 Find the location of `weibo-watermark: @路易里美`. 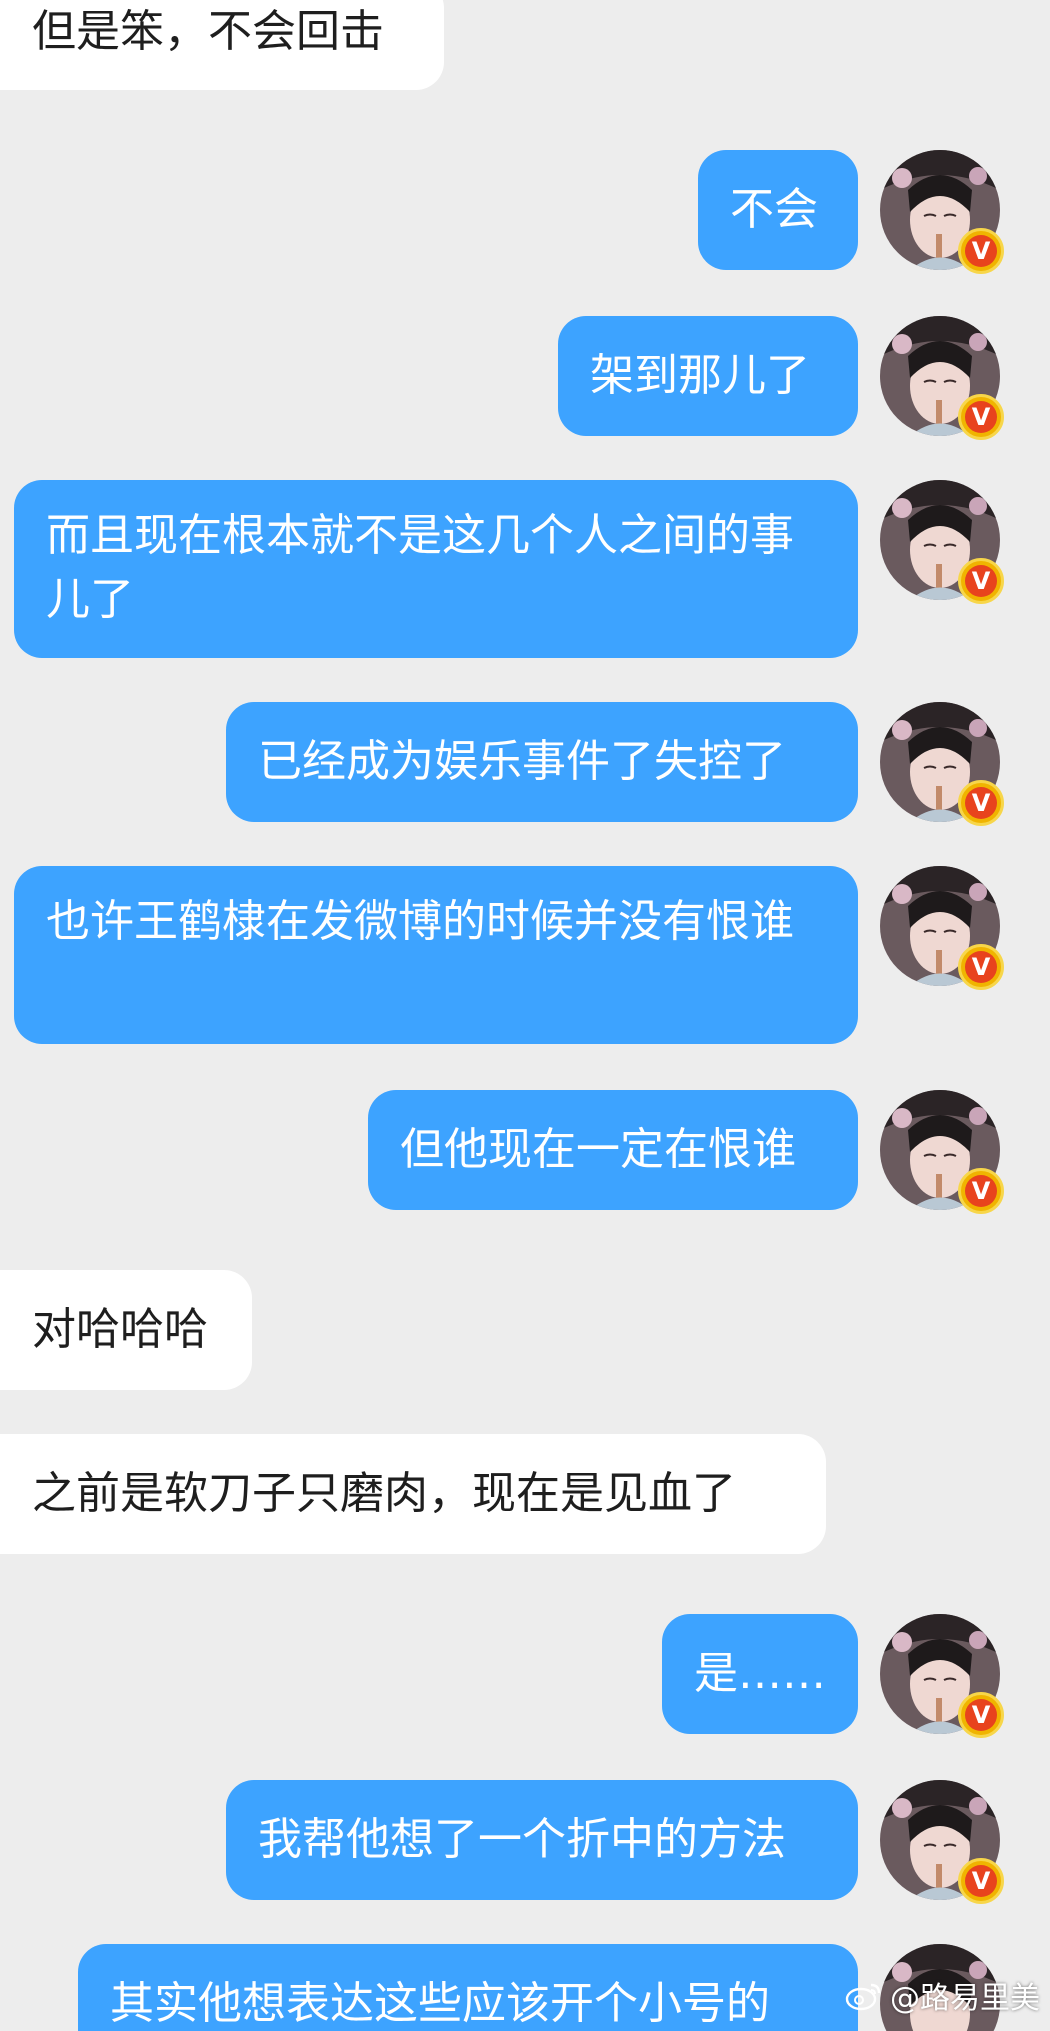

weibo-watermark: @路易里美 is located at coordinates (942, 1995).